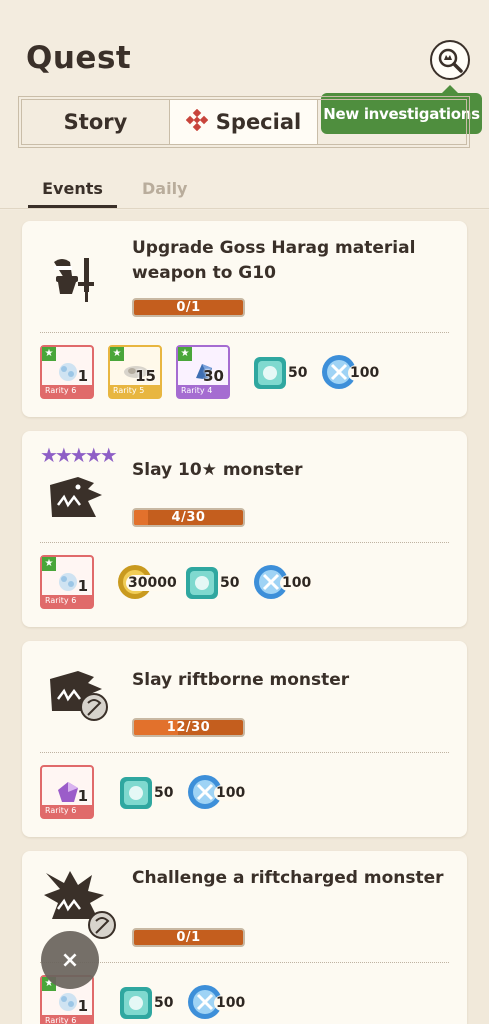 The height and width of the screenshot is (1024, 489). What do you see at coordinates (244, 208) in the screenshot?
I see `subtab-divider` at bounding box center [244, 208].